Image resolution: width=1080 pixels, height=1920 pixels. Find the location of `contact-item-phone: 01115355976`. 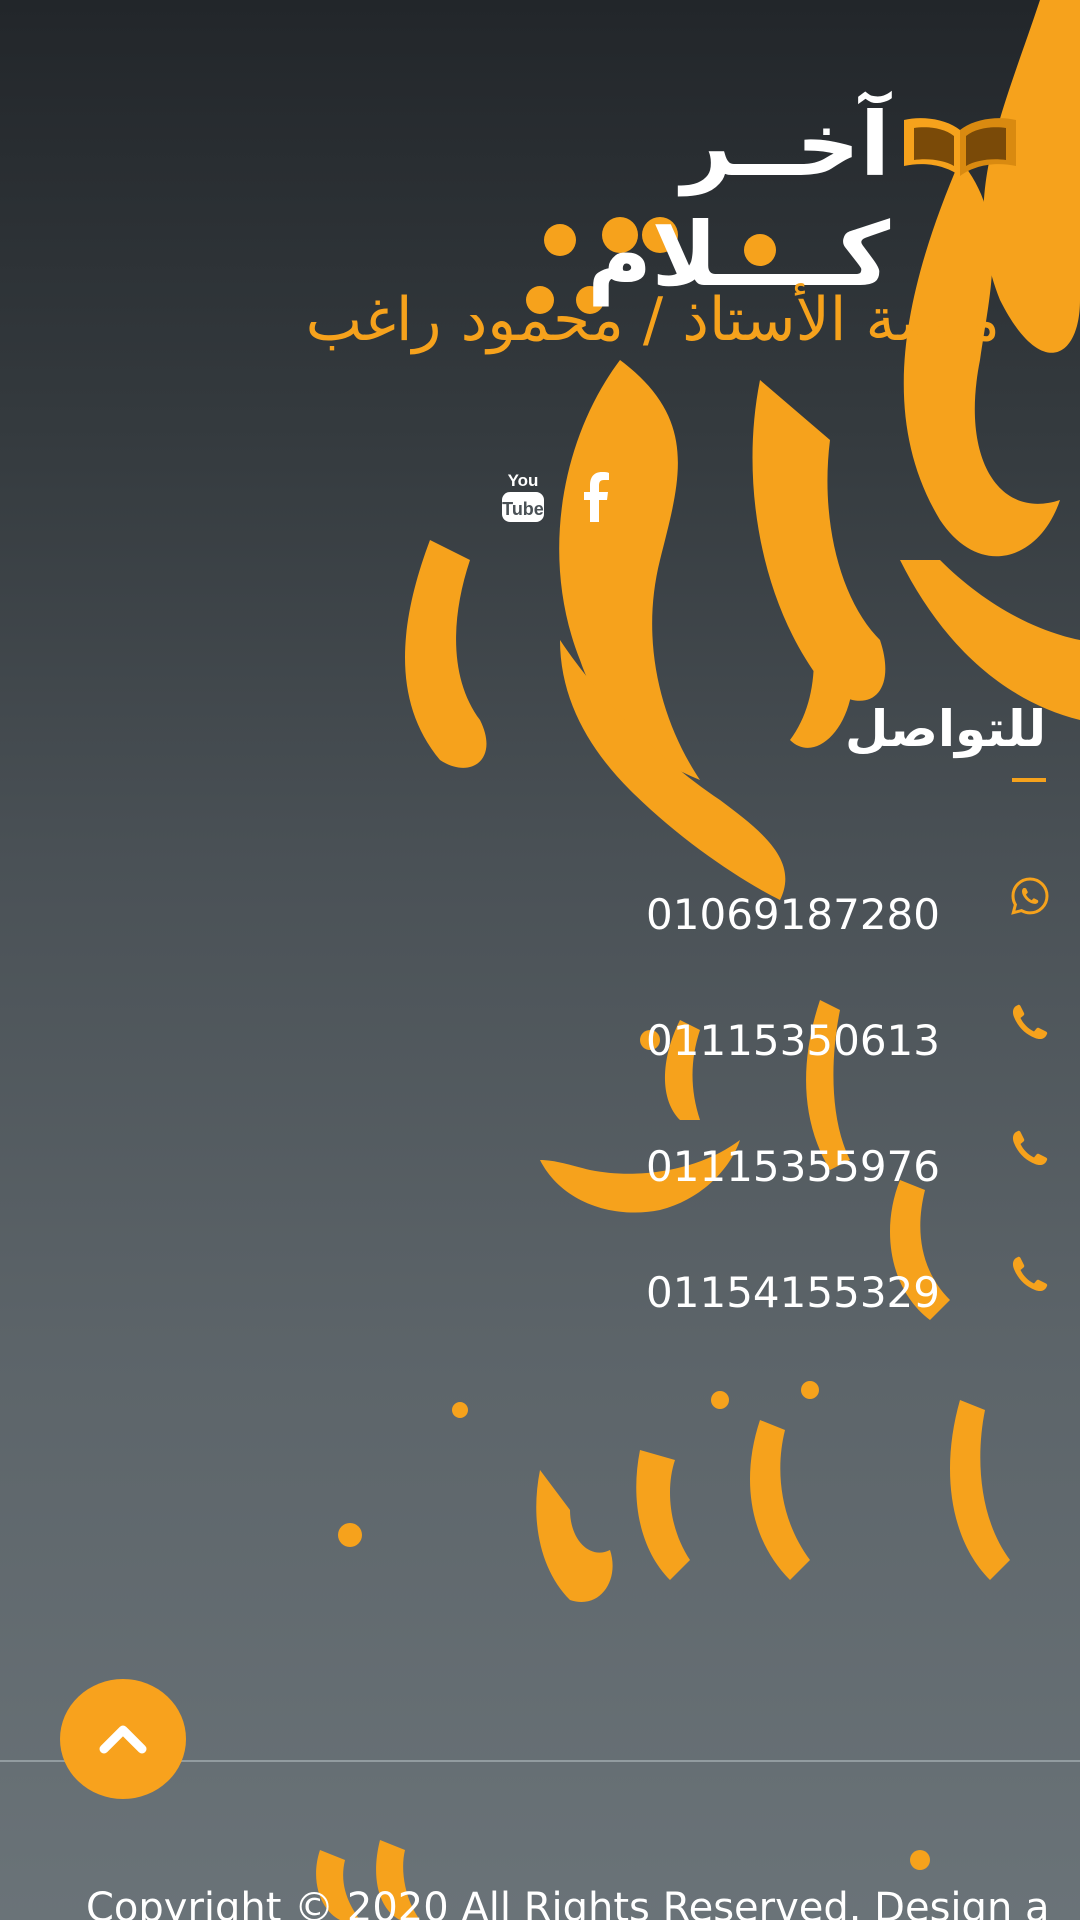

contact-item-phone: 01115355976 is located at coordinates (750, 1163).